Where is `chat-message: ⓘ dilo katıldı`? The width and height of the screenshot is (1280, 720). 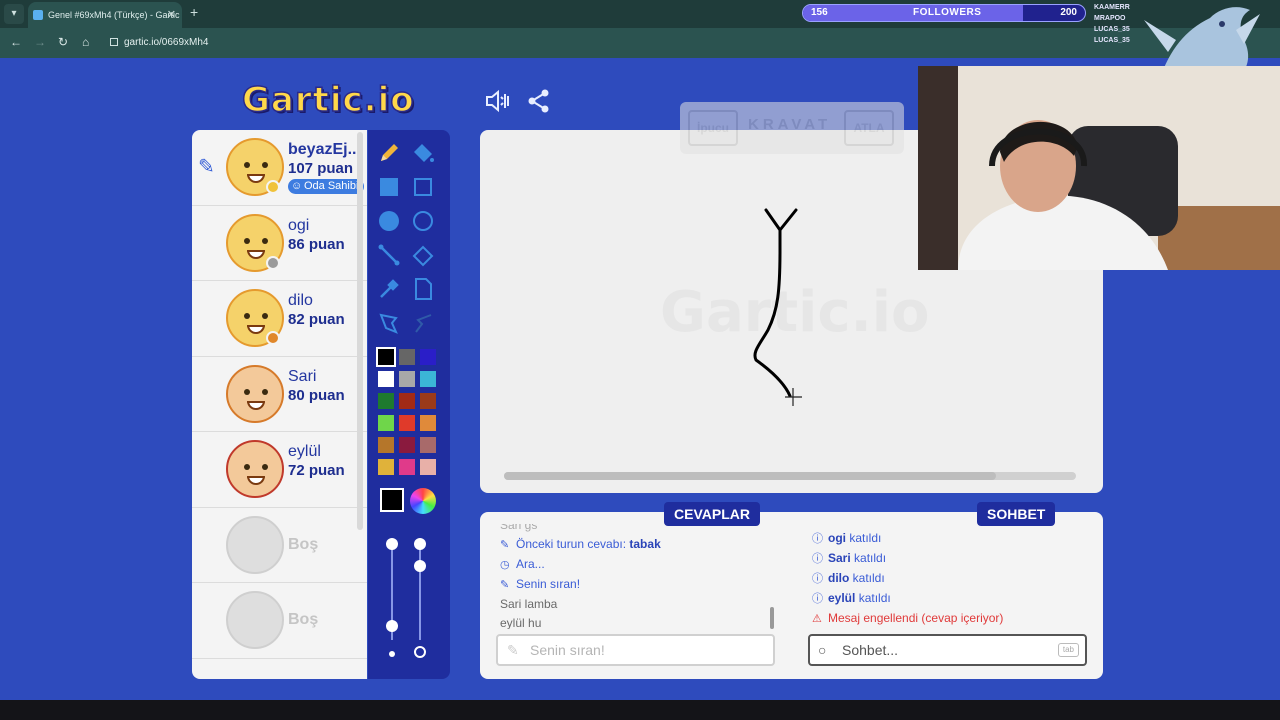 chat-message: ⓘ dilo katıldı is located at coordinates (907, 579).